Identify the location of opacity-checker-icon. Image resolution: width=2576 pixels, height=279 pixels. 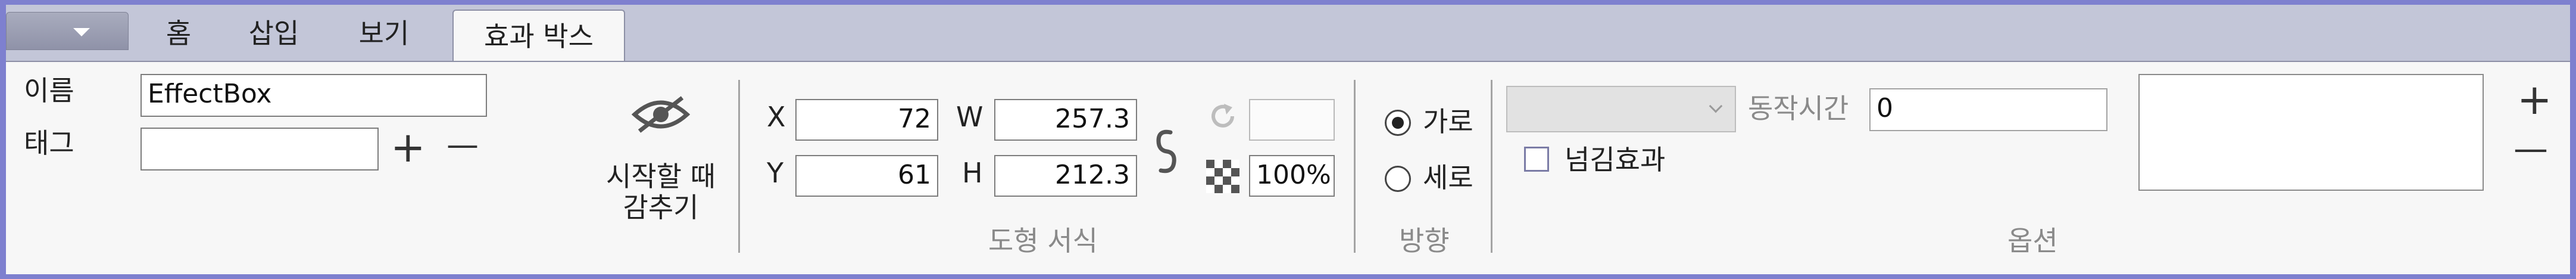
(1222, 176).